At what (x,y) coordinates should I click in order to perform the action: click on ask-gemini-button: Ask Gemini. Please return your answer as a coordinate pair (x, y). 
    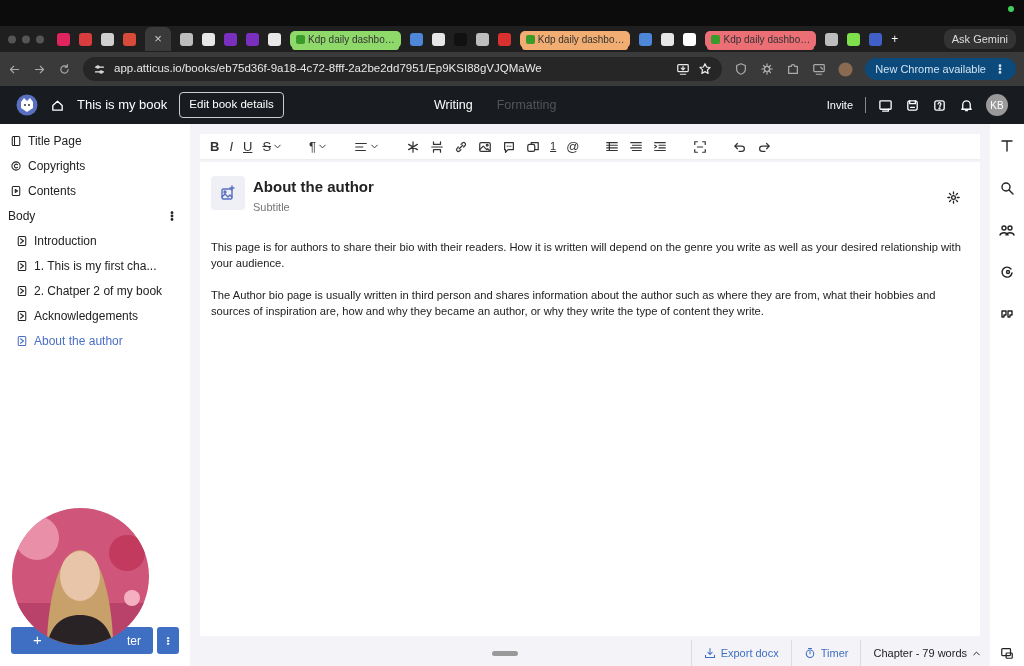
    Looking at the image, I should click on (979, 39).